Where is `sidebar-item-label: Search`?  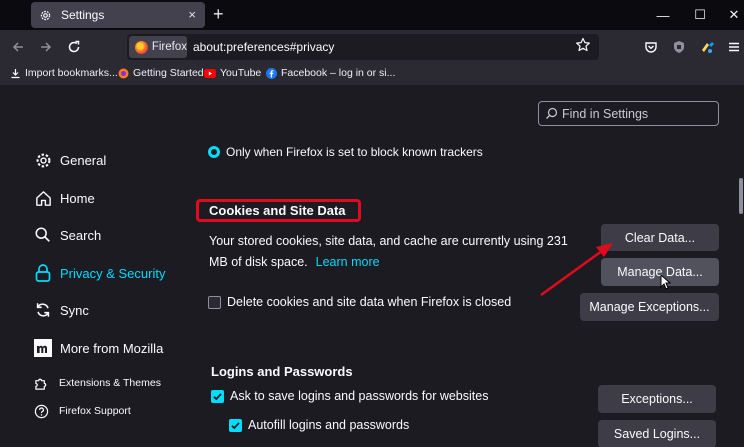 sidebar-item-label: Search is located at coordinates (81, 235).